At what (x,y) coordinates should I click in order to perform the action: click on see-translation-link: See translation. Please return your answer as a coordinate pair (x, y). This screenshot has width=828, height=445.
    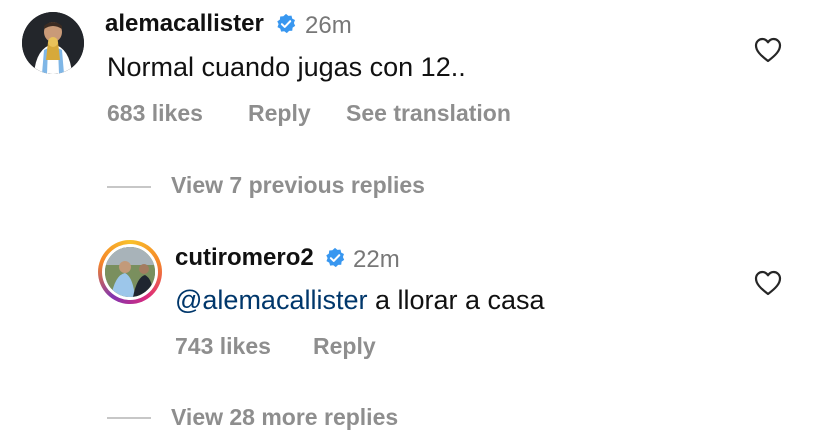
    Looking at the image, I should click on (428, 113).